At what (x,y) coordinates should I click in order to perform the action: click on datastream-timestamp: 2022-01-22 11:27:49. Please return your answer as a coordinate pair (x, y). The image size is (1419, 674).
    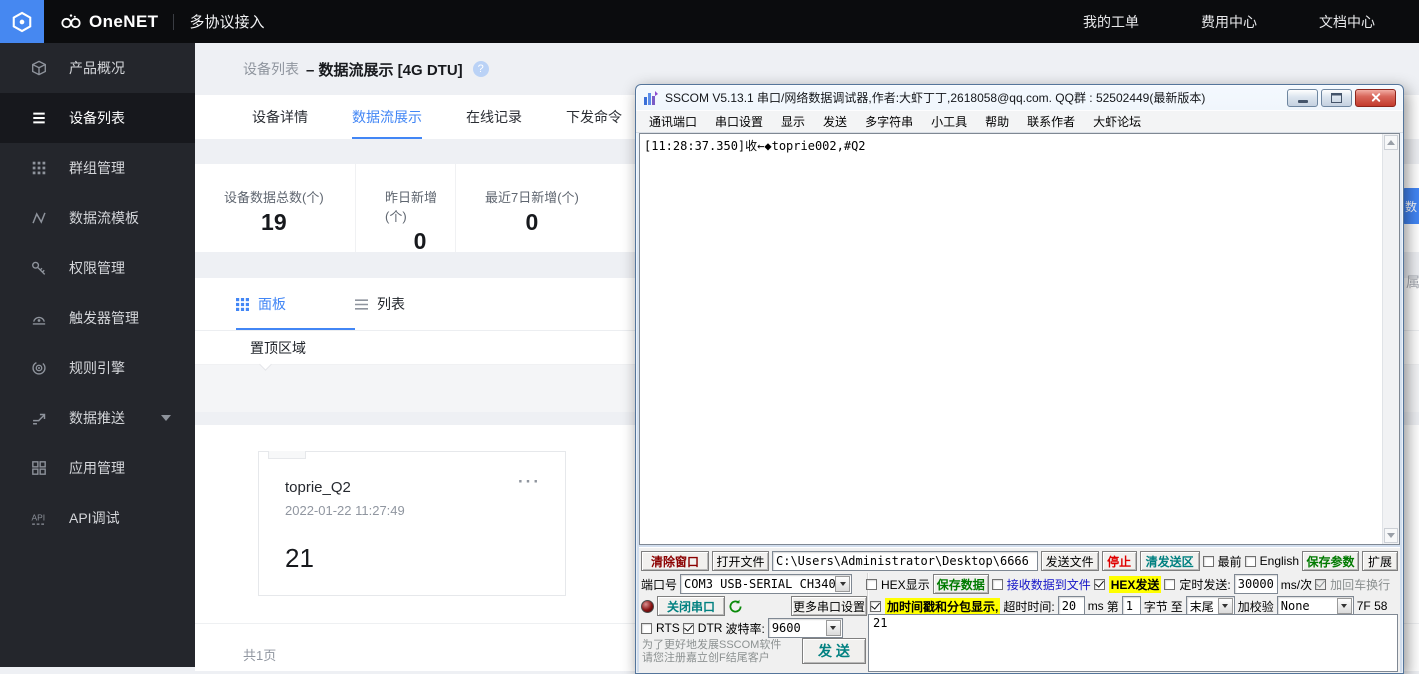
    Looking at the image, I should click on (345, 510).